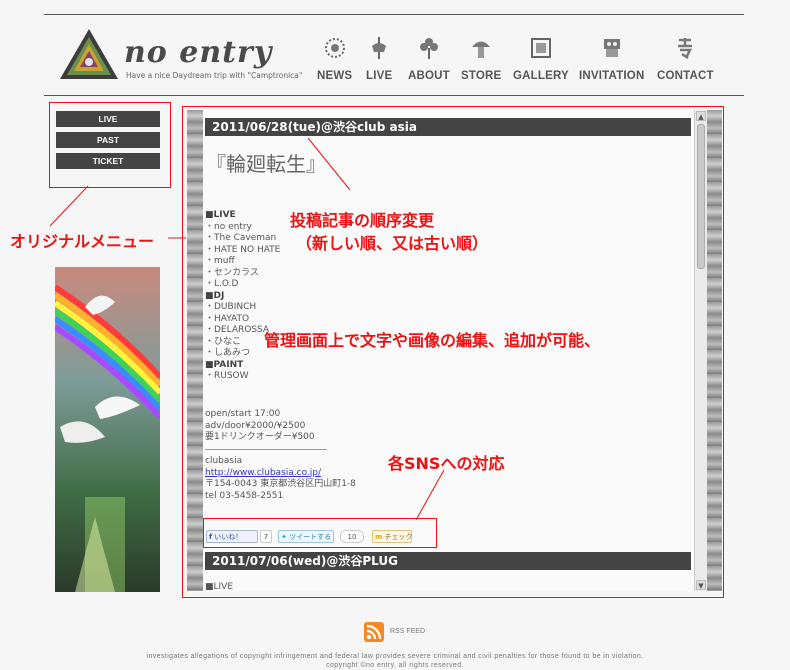  I want to click on annotation-order-detail: （新しい順、又は古い順）, so click(392, 243).